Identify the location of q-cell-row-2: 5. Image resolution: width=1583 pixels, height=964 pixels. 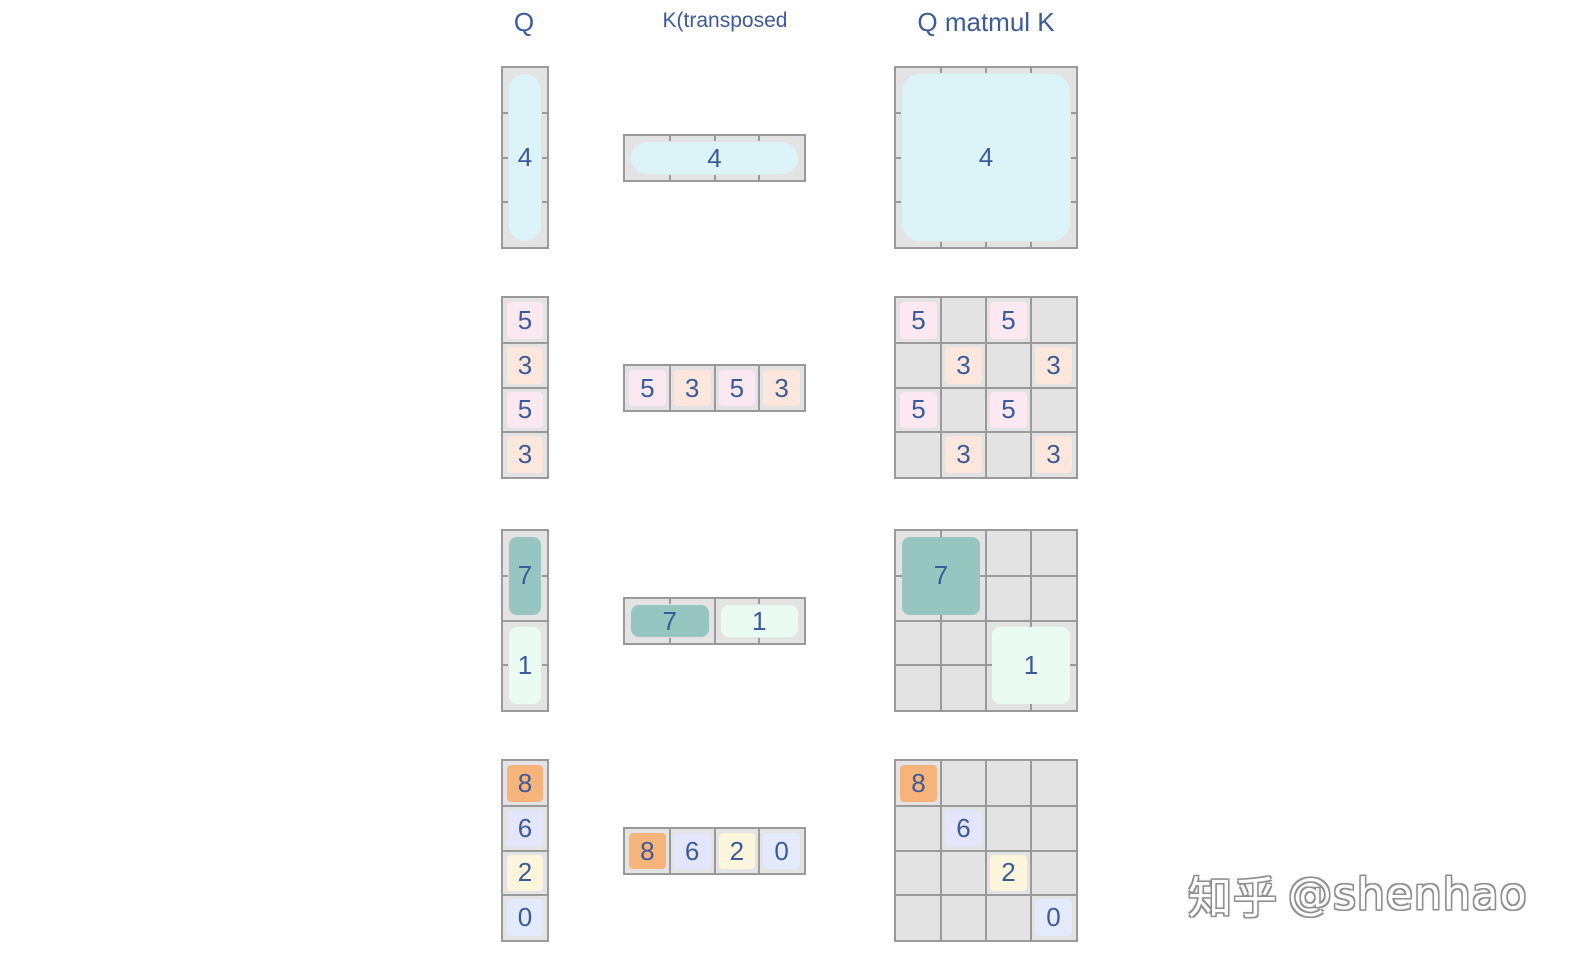
(525, 410).